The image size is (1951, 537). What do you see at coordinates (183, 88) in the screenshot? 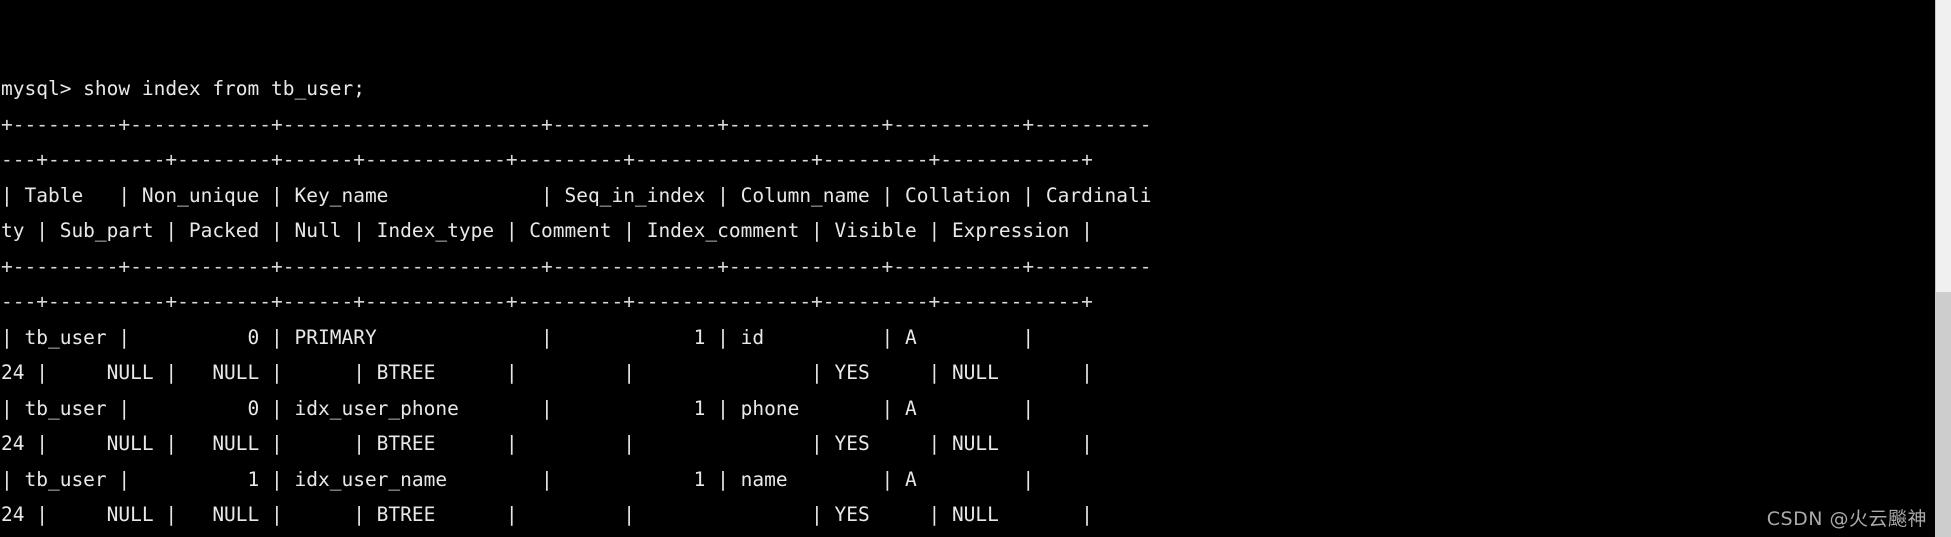
I see `terminal-line: mysql> show index from tb_user;` at bounding box center [183, 88].